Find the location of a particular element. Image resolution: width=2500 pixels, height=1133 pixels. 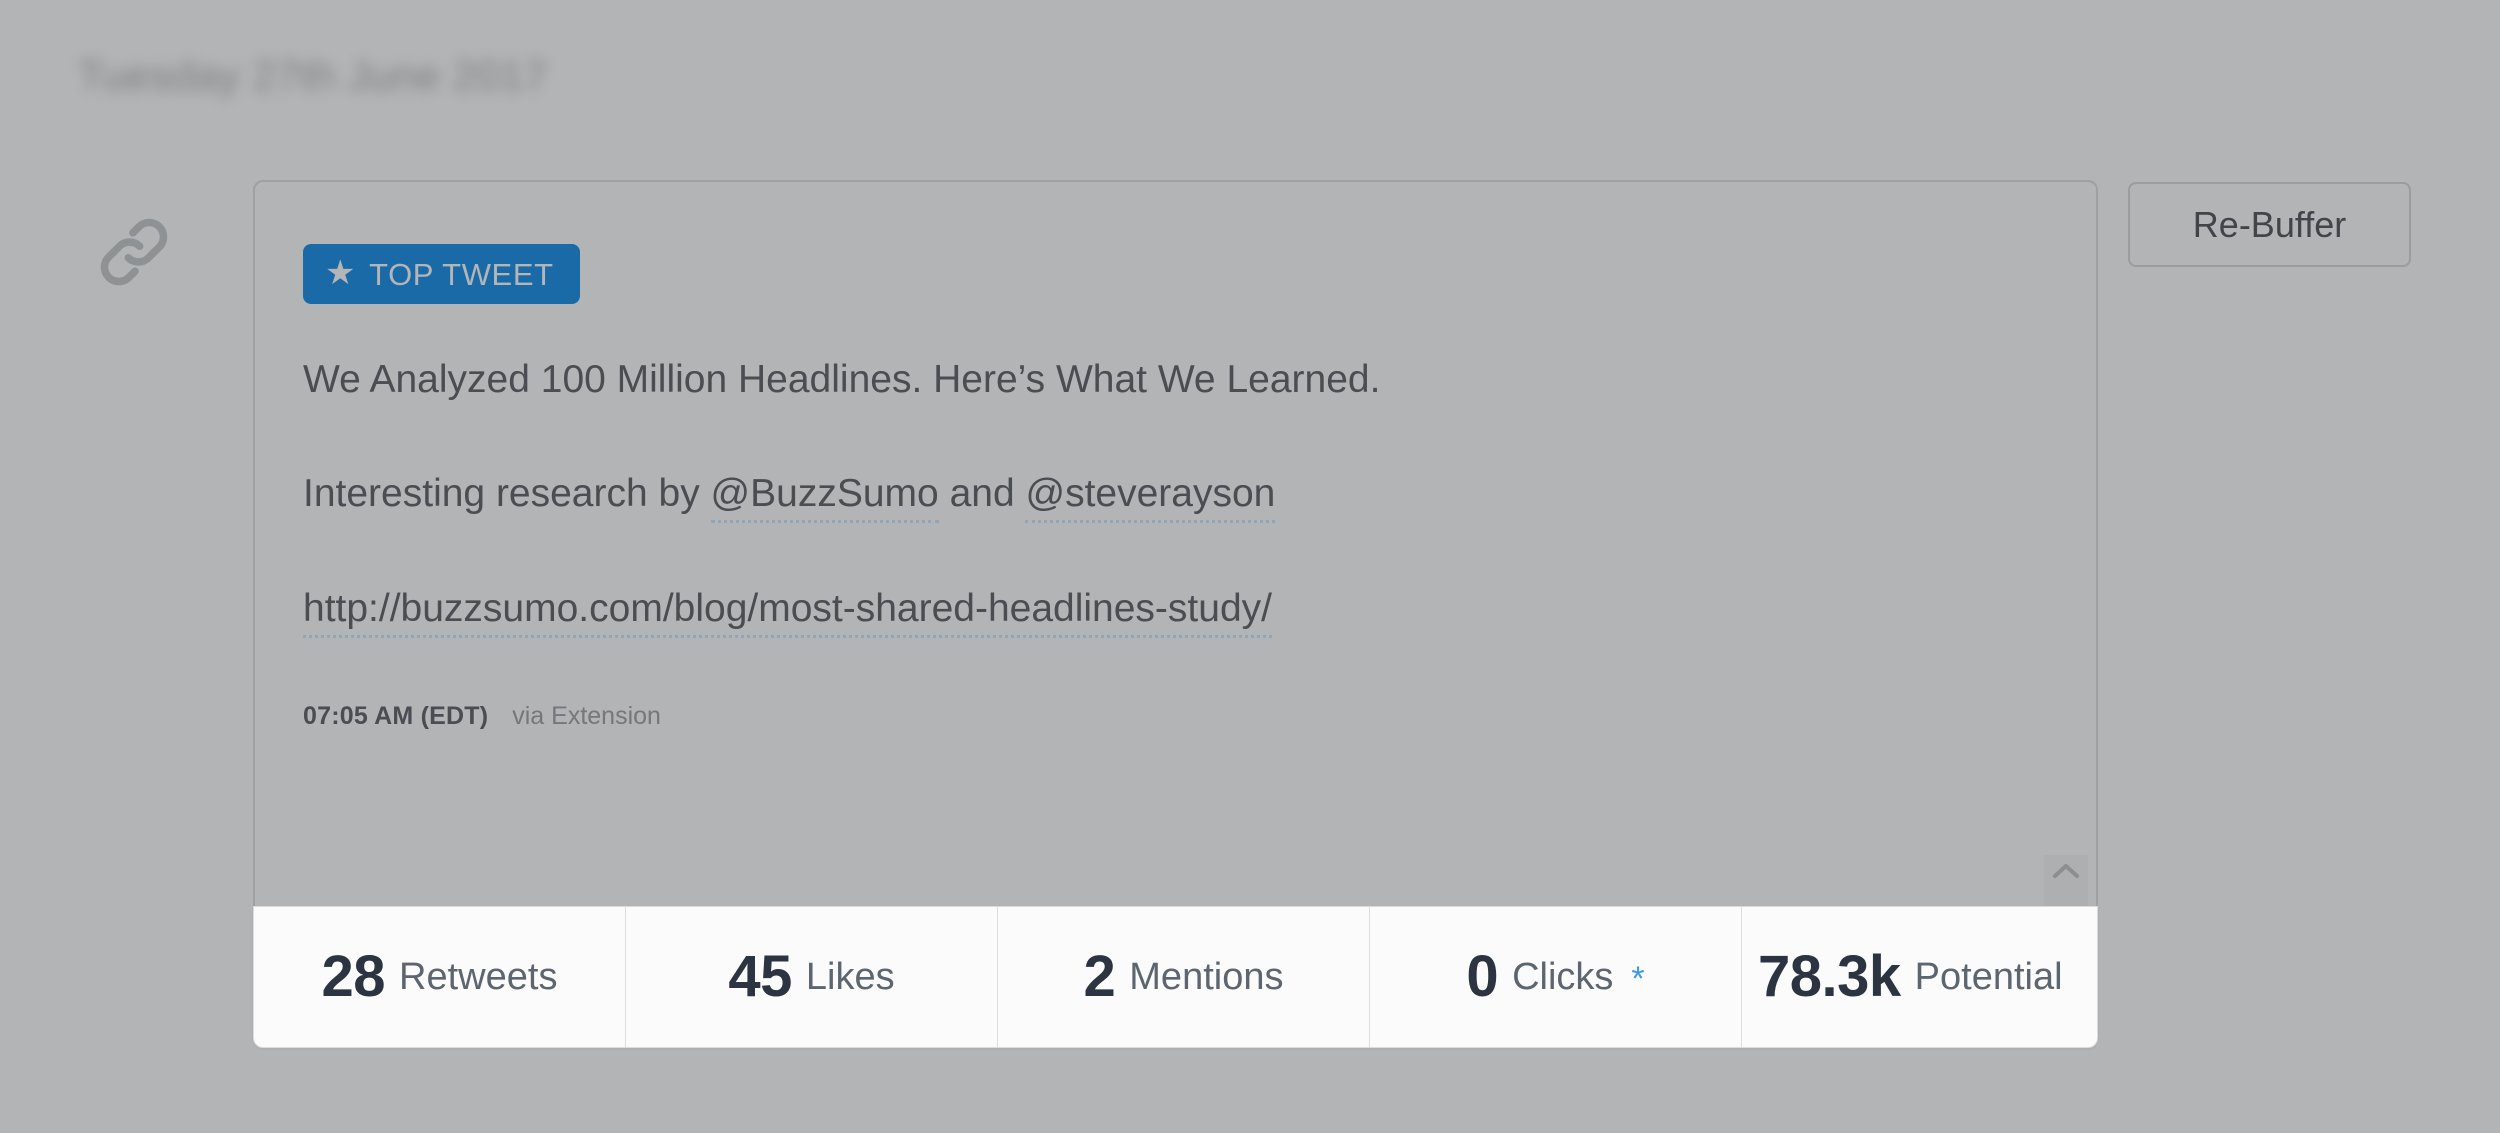

mention-buzzsumo: @BuzzSumo is located at coordinates (824, 497).